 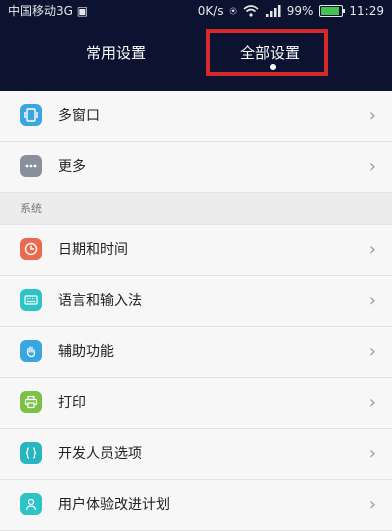 I want to click on list-item-label: 更多, so click(x=72, y=167).